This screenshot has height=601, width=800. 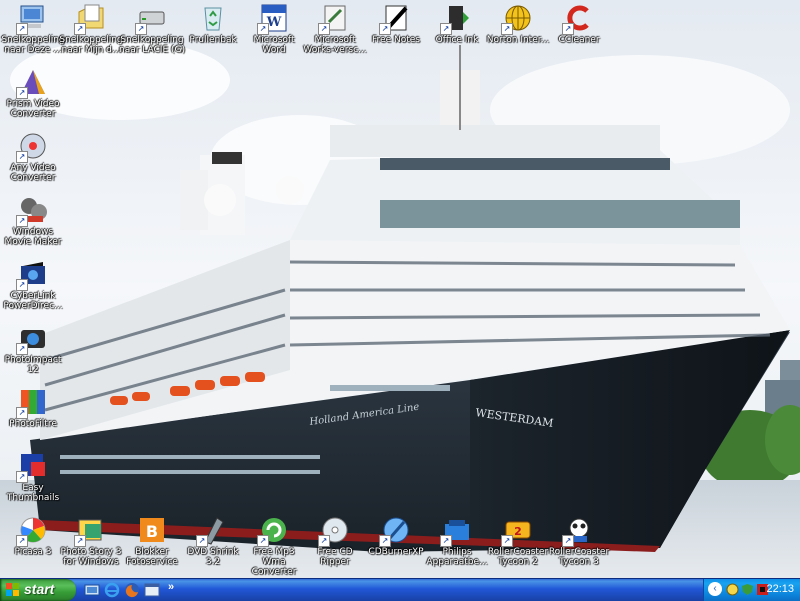 What do you see at coordinates (396, 40) in the screenshot?
I see `desktop-icon-label: Free Notes` at bounding box center [396, 40].